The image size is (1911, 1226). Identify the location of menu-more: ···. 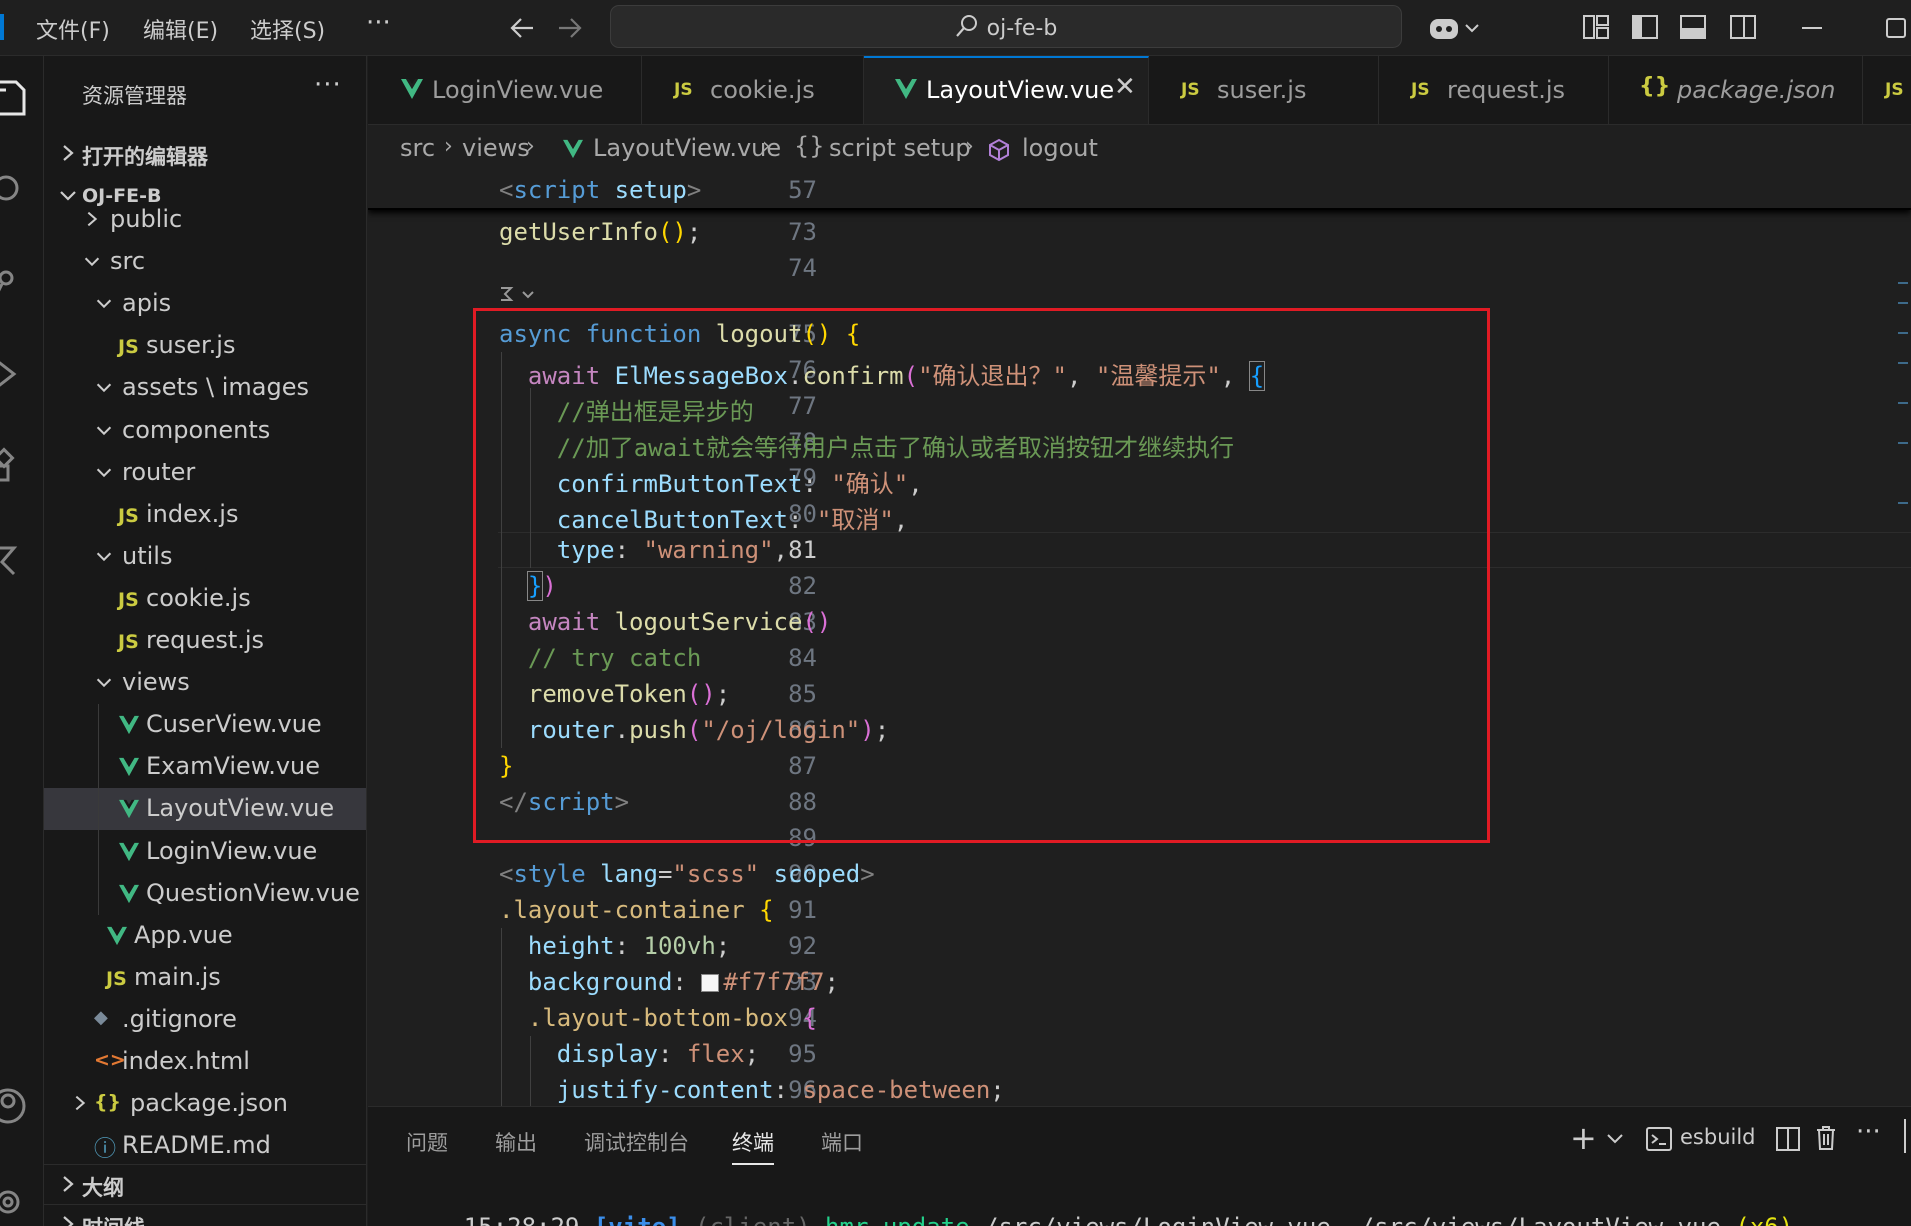
(378, 23).